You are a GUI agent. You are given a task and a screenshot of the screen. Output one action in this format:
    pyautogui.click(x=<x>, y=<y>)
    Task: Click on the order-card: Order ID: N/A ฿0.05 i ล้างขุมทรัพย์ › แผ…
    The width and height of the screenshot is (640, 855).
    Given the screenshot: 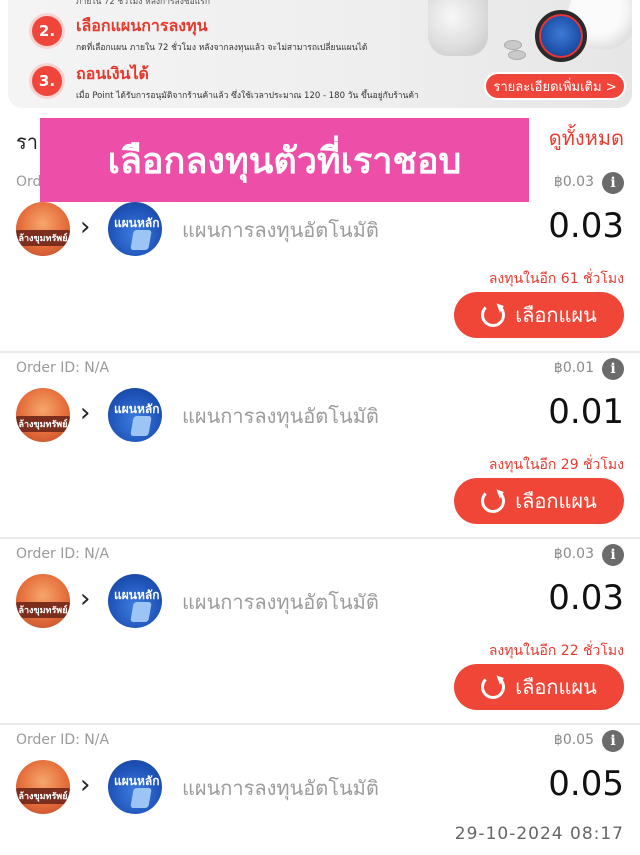 What is the action you would take?
    pyautogui.click(x=320, y=776)
    